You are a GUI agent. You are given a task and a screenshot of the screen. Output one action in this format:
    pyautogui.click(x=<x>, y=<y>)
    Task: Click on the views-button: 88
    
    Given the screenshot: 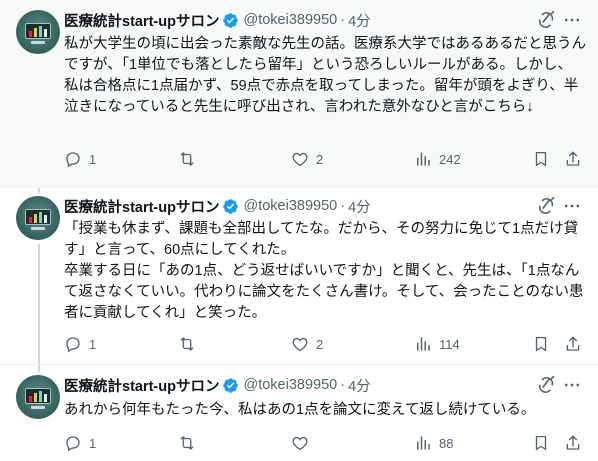 What is the action you would take?
    pyautogui.click(x=433, y=443)
    